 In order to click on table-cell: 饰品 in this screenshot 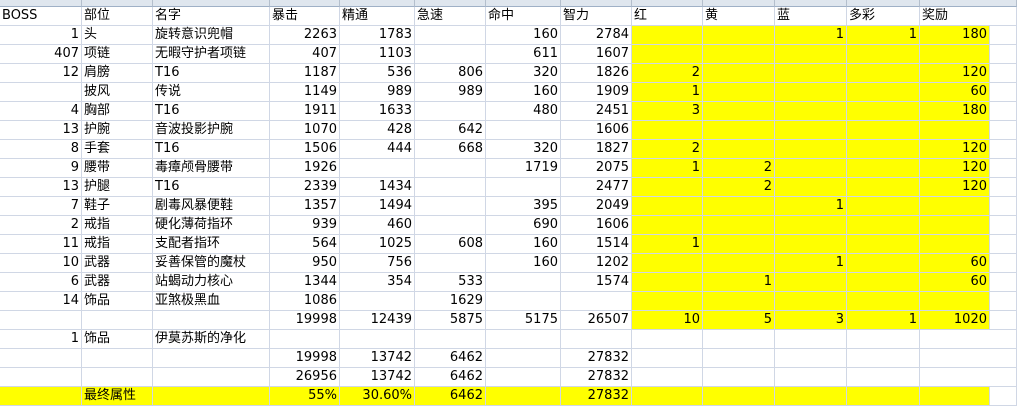, I will do `click(117, 339)`.